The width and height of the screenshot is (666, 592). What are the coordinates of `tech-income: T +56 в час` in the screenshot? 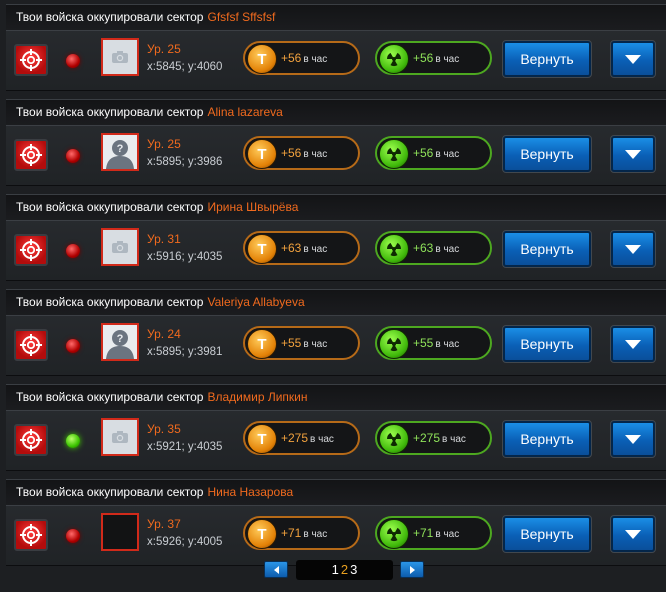 It's located at (301, 153).